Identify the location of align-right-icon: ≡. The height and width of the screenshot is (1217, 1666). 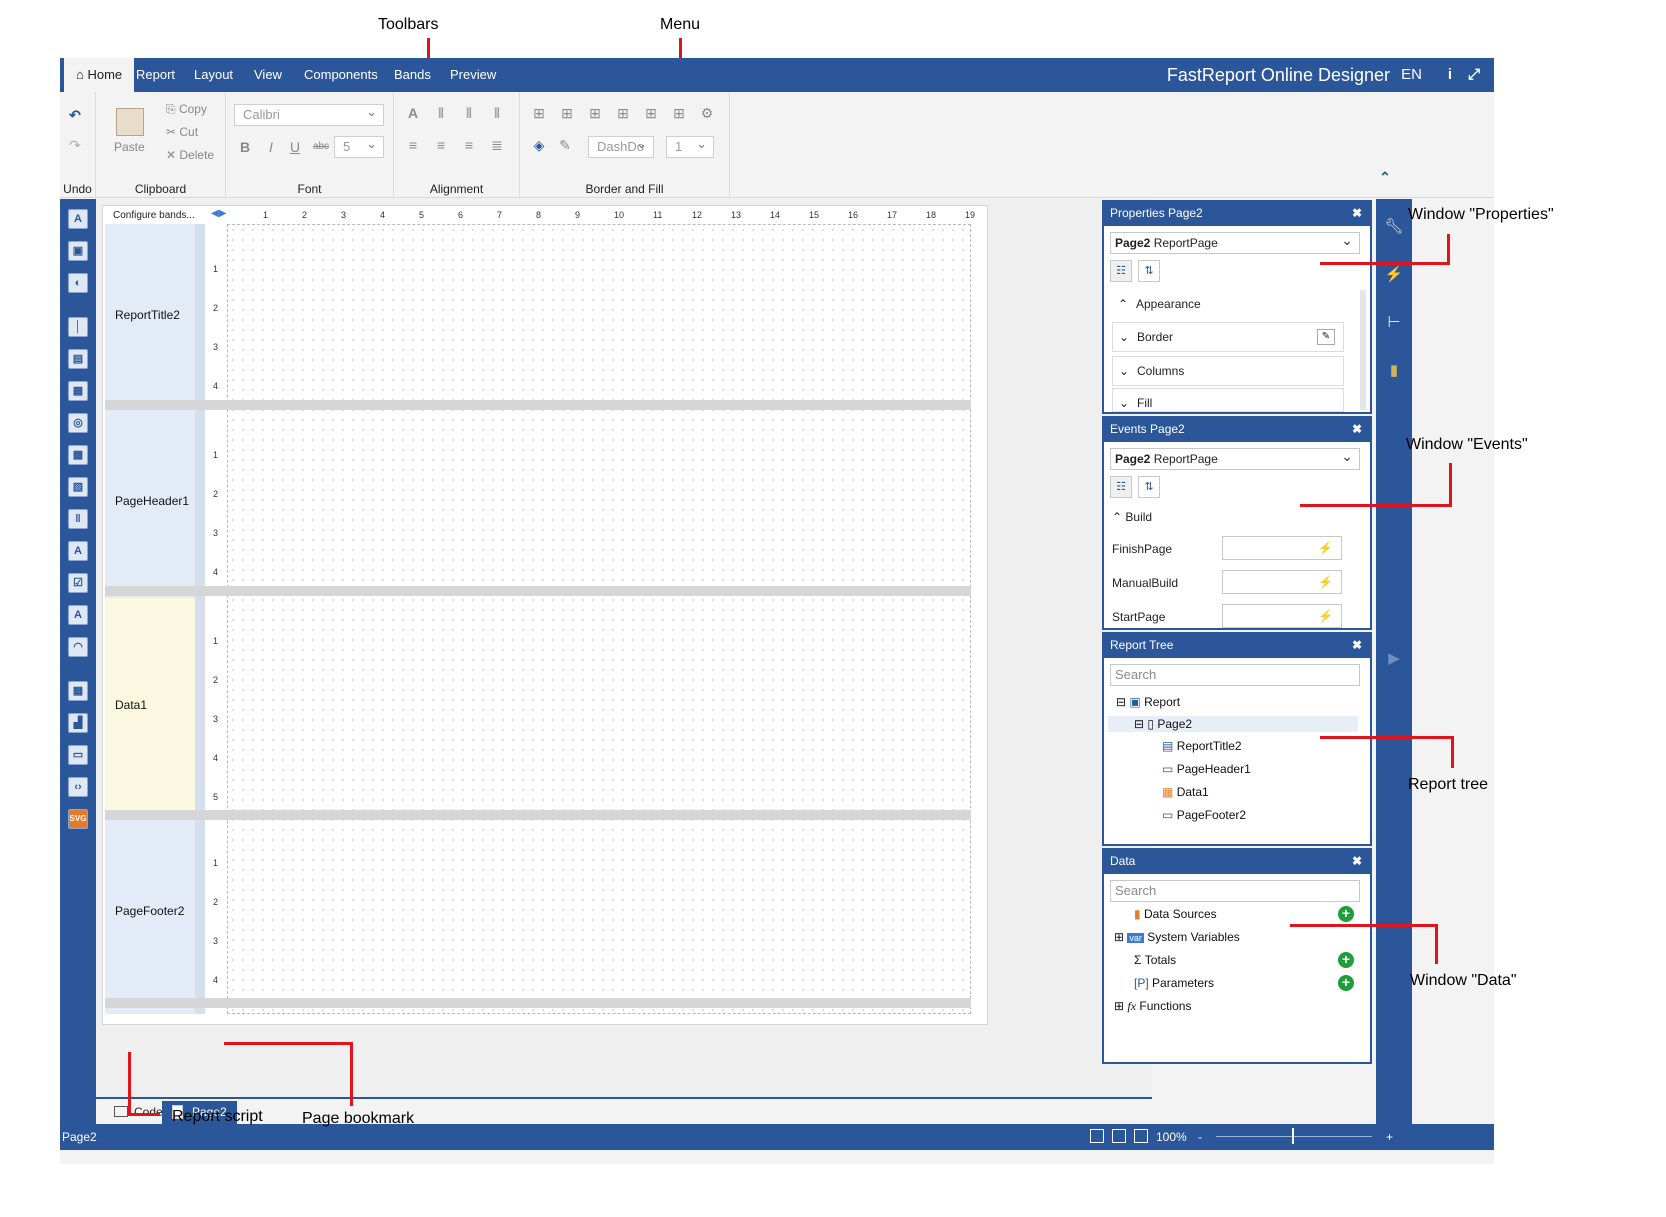
(469, 145).